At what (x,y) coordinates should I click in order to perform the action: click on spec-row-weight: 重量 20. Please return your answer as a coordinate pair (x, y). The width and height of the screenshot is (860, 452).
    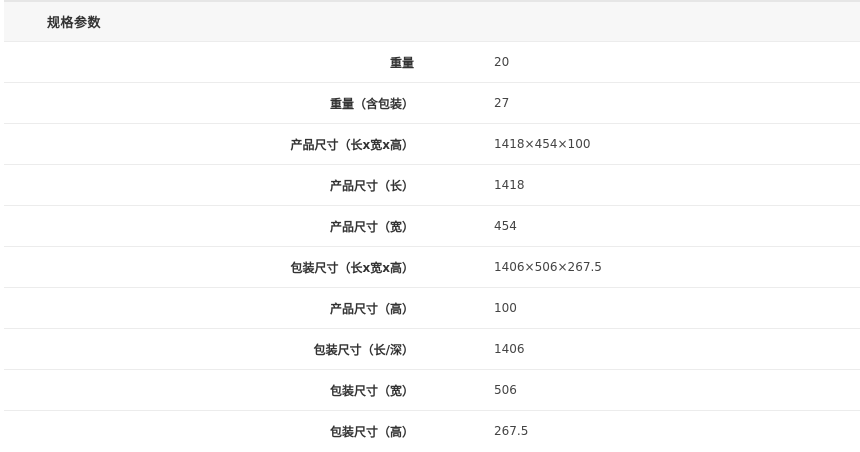
    Looking at the image, I should click on (432, 61).